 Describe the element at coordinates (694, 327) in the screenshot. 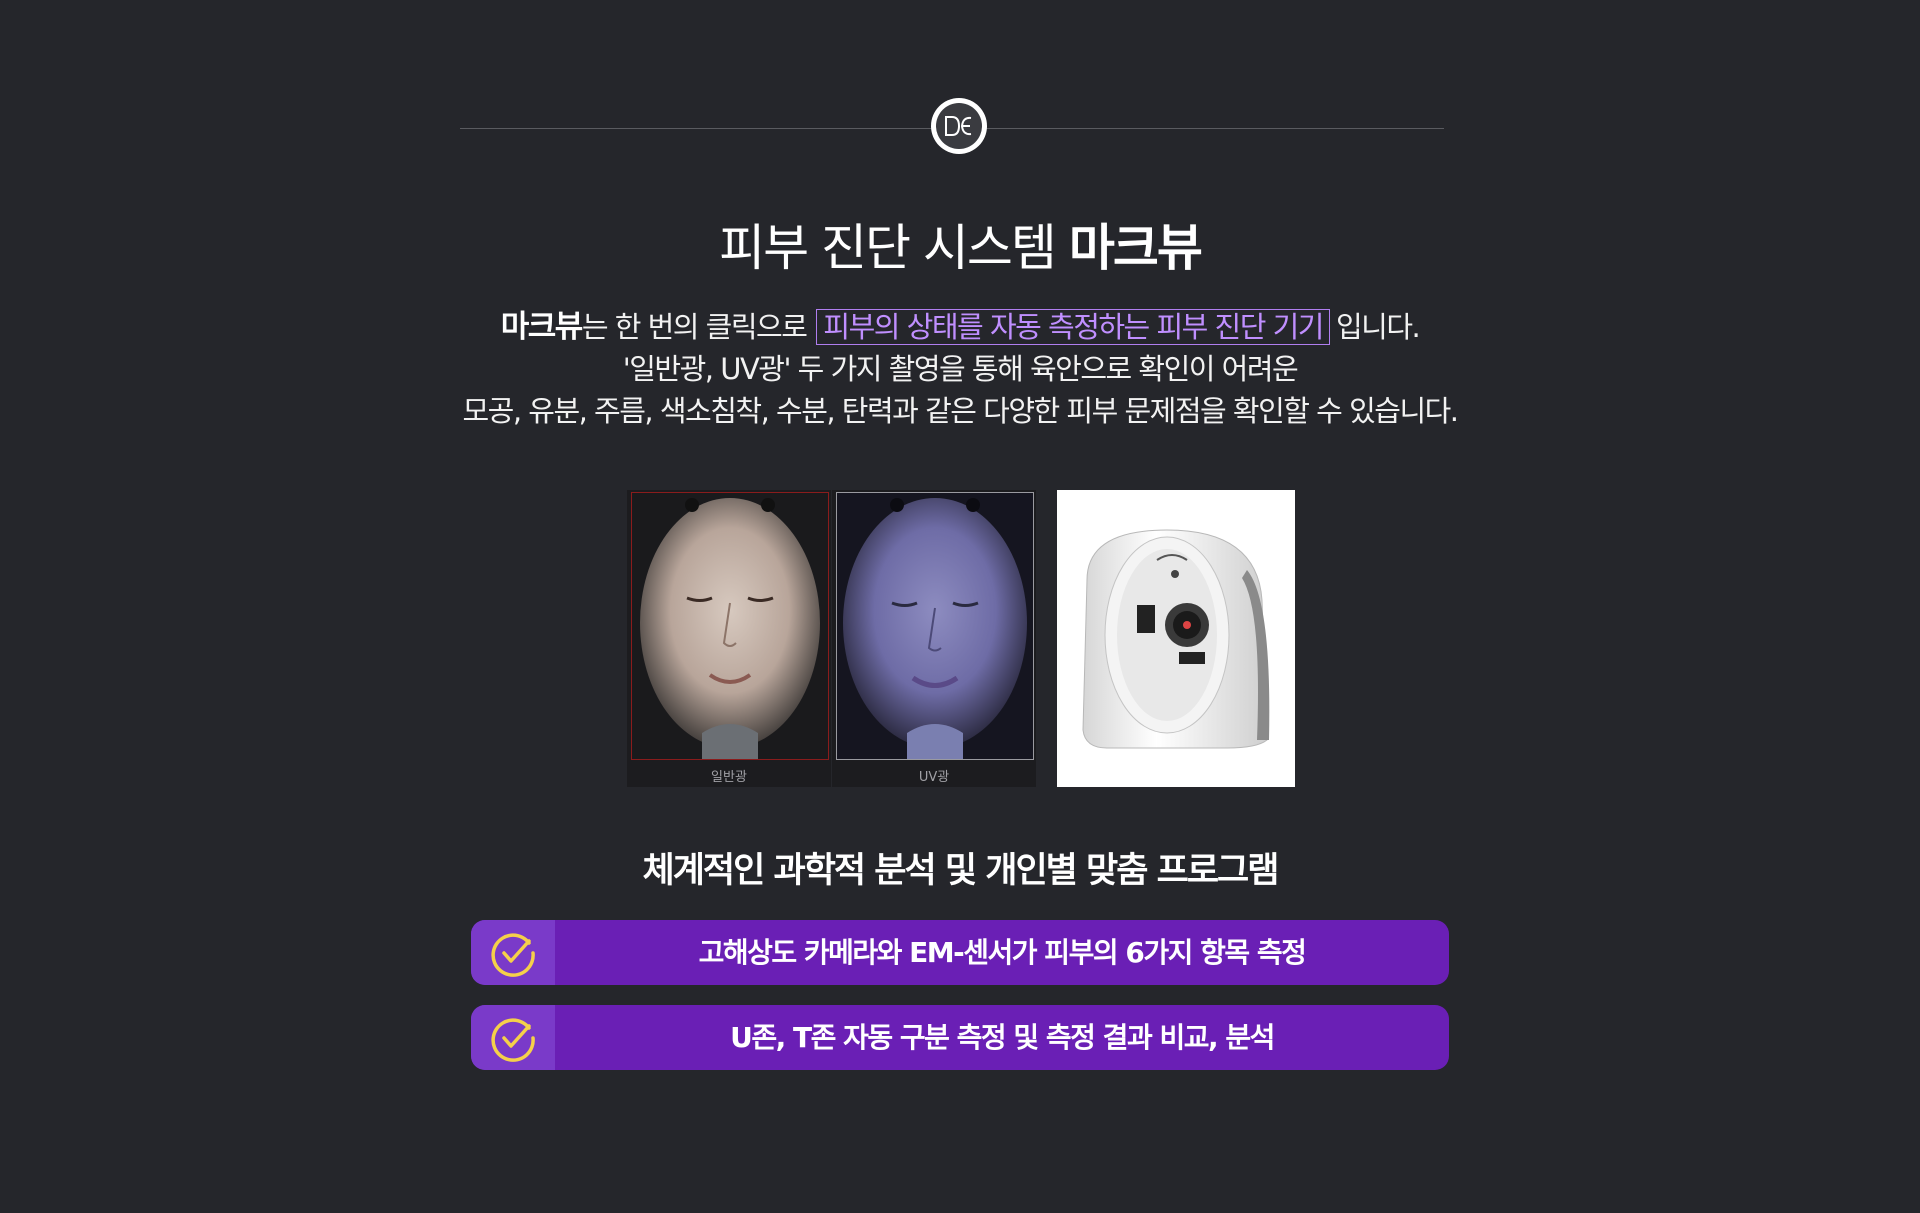

I see `desc-text-a: 는 한 번의 클릭으로` at that location.